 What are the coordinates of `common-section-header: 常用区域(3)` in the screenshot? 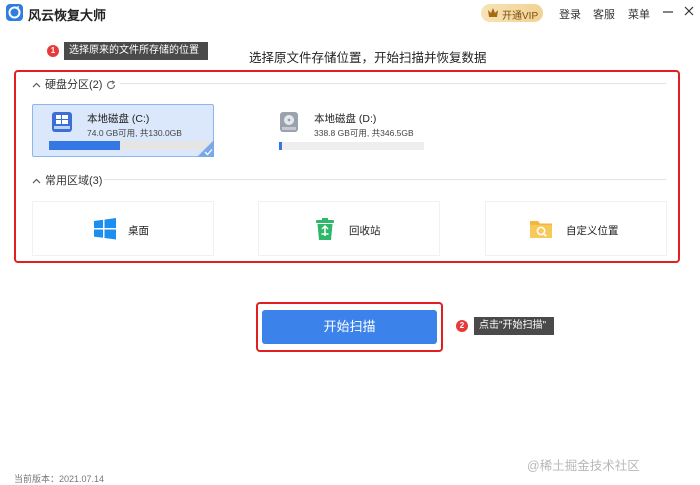 It's located at (67, 180).